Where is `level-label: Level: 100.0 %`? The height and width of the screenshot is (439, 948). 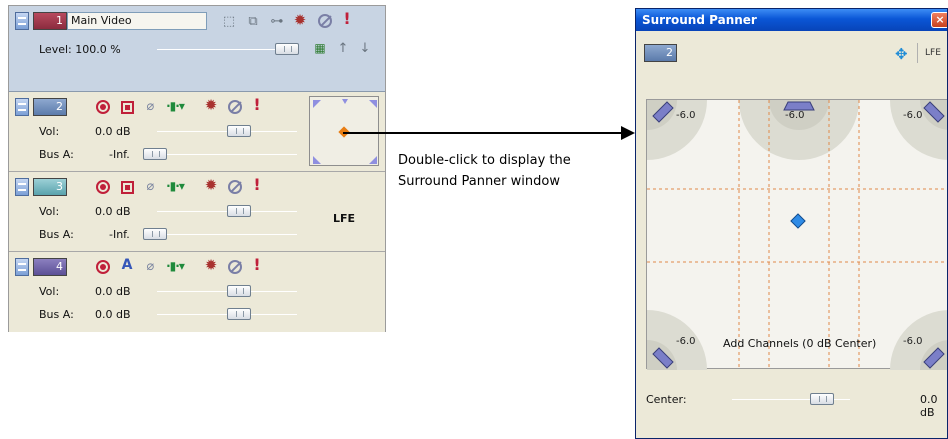 level-label: Level: 100.0 % is located at coordinates (80, 49).